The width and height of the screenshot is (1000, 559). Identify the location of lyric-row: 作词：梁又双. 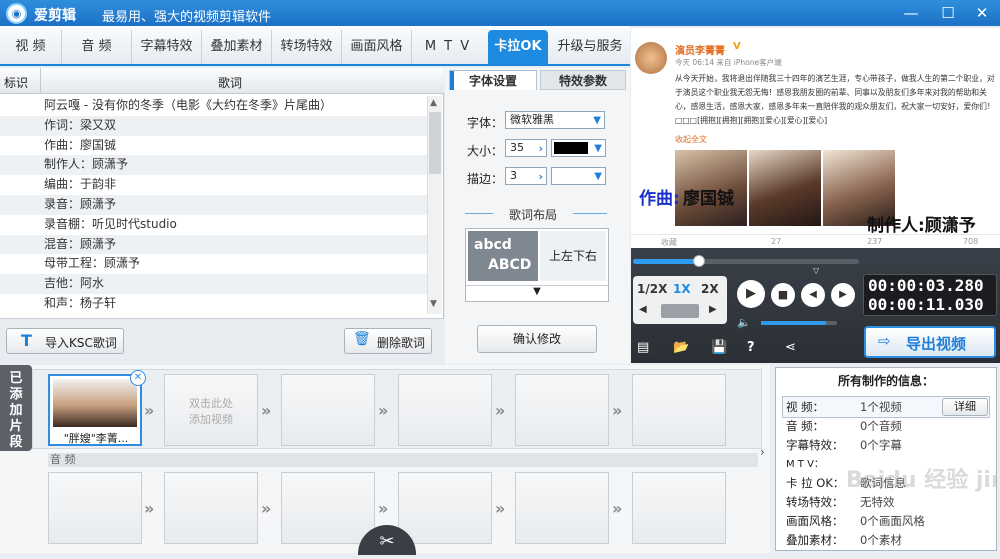
(213, 125).